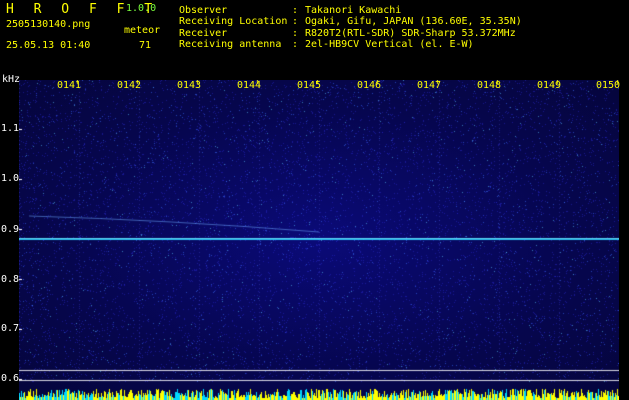 This screenshot has width=629, height=400. What do you see at coordinates (10, 178) in the screenshot?
I see `y-tick-label: 1.0` at bounding box center [10, 178].